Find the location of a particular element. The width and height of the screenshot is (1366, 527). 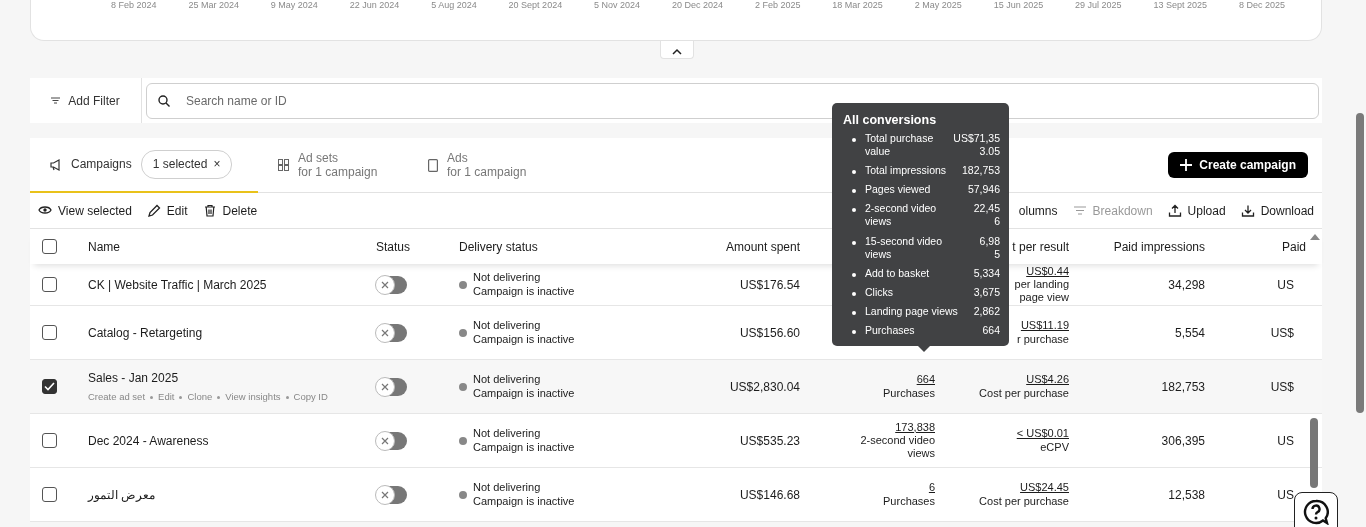

selection-chip: 1 selected × is located at coordinates (186, 164).